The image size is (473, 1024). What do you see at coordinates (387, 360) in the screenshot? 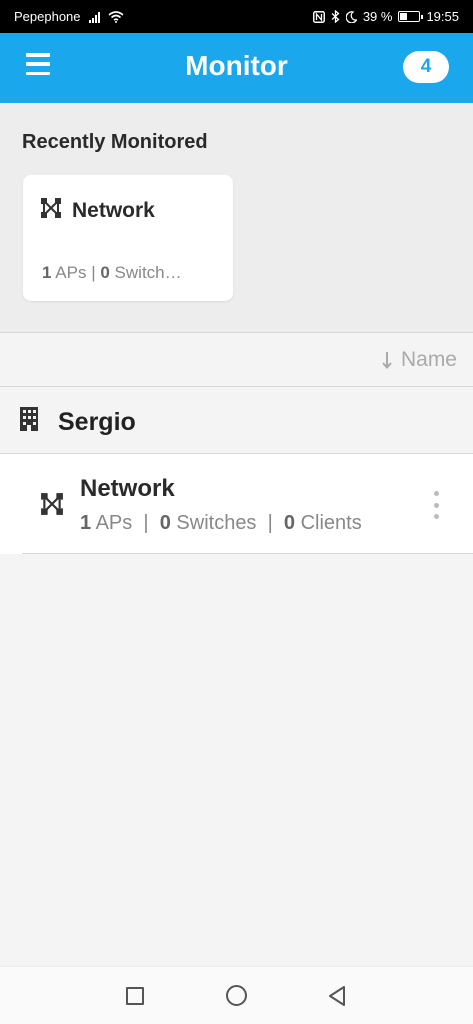
I see `sort-down-arrow-icon` at bounding box center [387, 360].